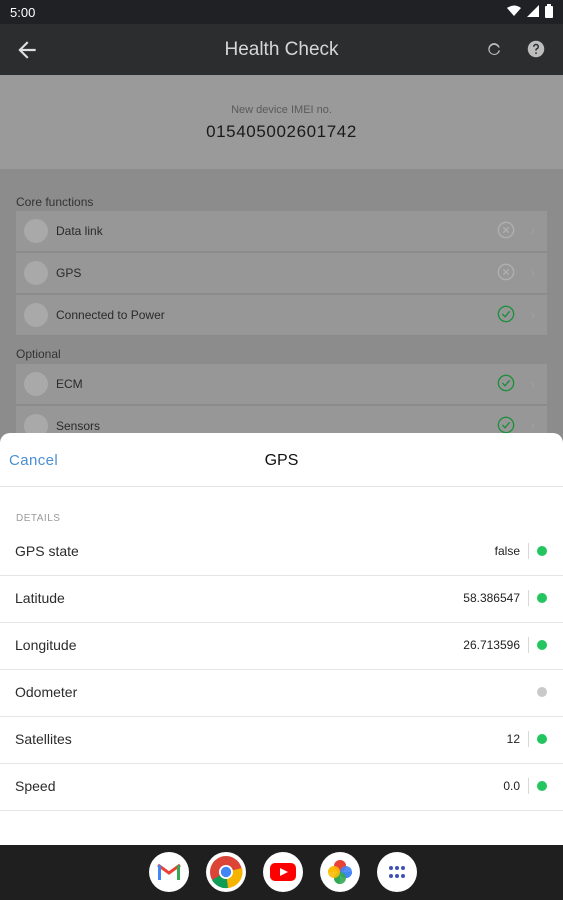 This screenshot has height=900, width=563. Describe the element at coordinates (281, 315) in the screenshot. I see `core-item-power: Connected to Power ›` at that location.